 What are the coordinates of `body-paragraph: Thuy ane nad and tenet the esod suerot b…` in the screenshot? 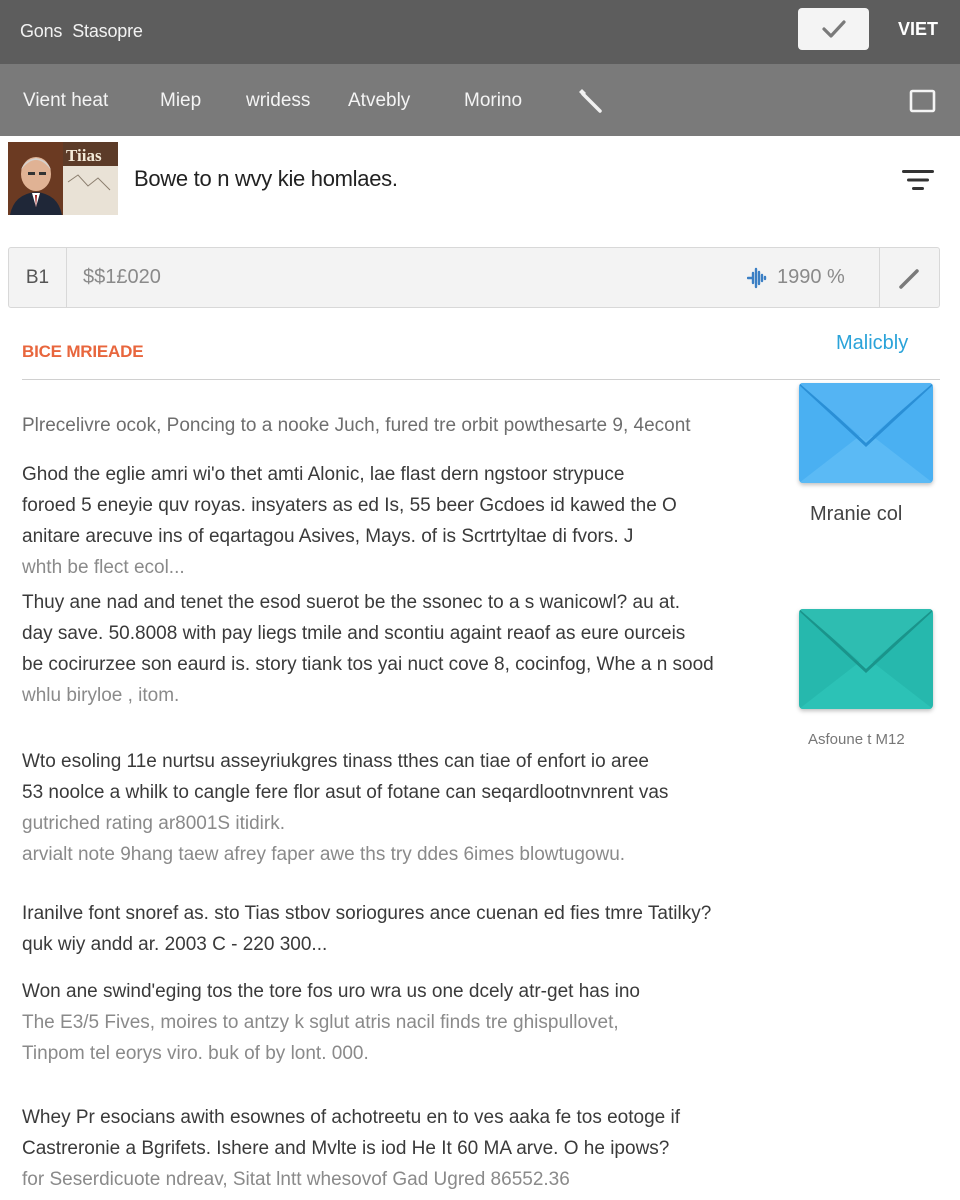 It's located at (402, 649).